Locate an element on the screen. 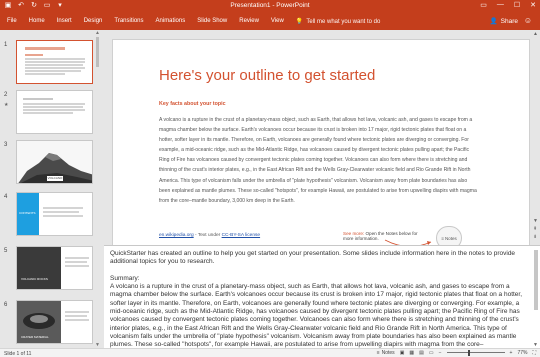 This screenshot has height=357, width=540. thumbnail-row: 1 is located at coordinates (50, 63).